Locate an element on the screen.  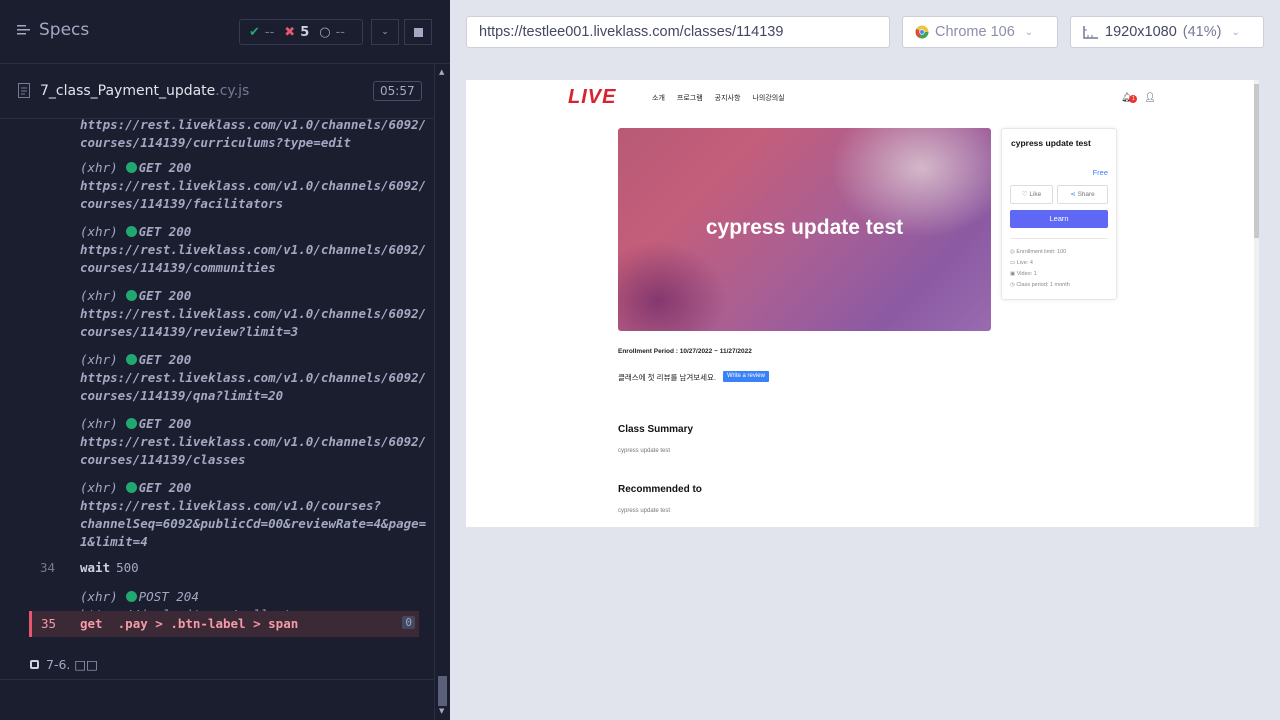
class-hero-image: cypress update test is located at coordinates (804, 229).